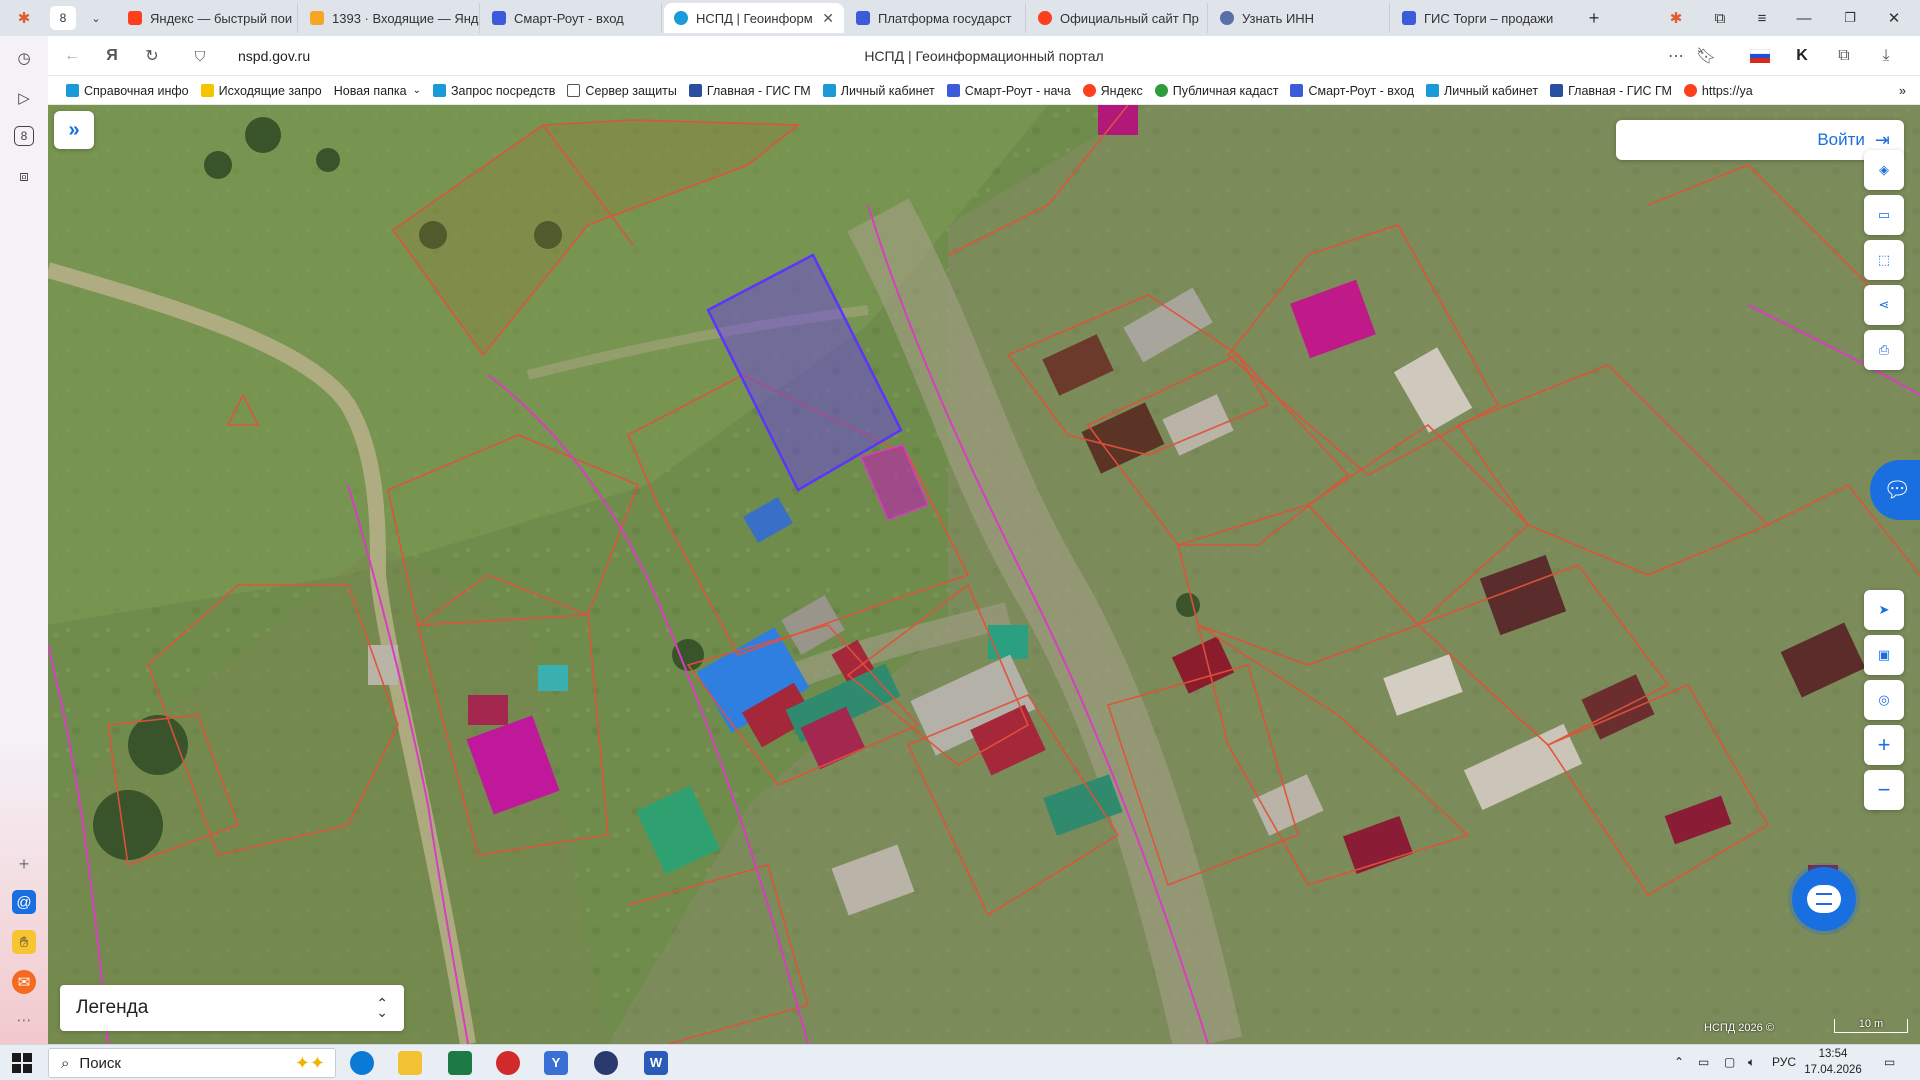  Describe the element at coordinates (1886, 56) in the screenshot. I see `downloads-icon: ⤓` at that location.